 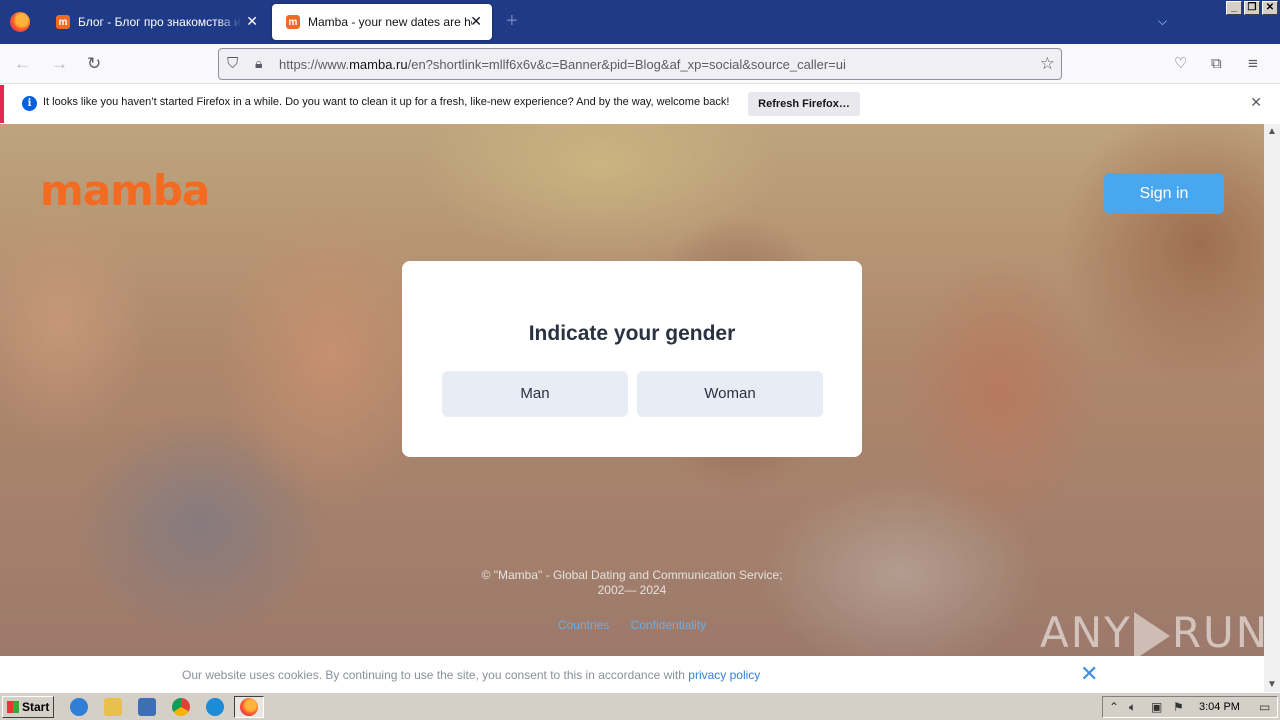 What do you see at coordinates (215, 707) in the screenshot?
I see `edge-icon` at bounding box center [215, 707].